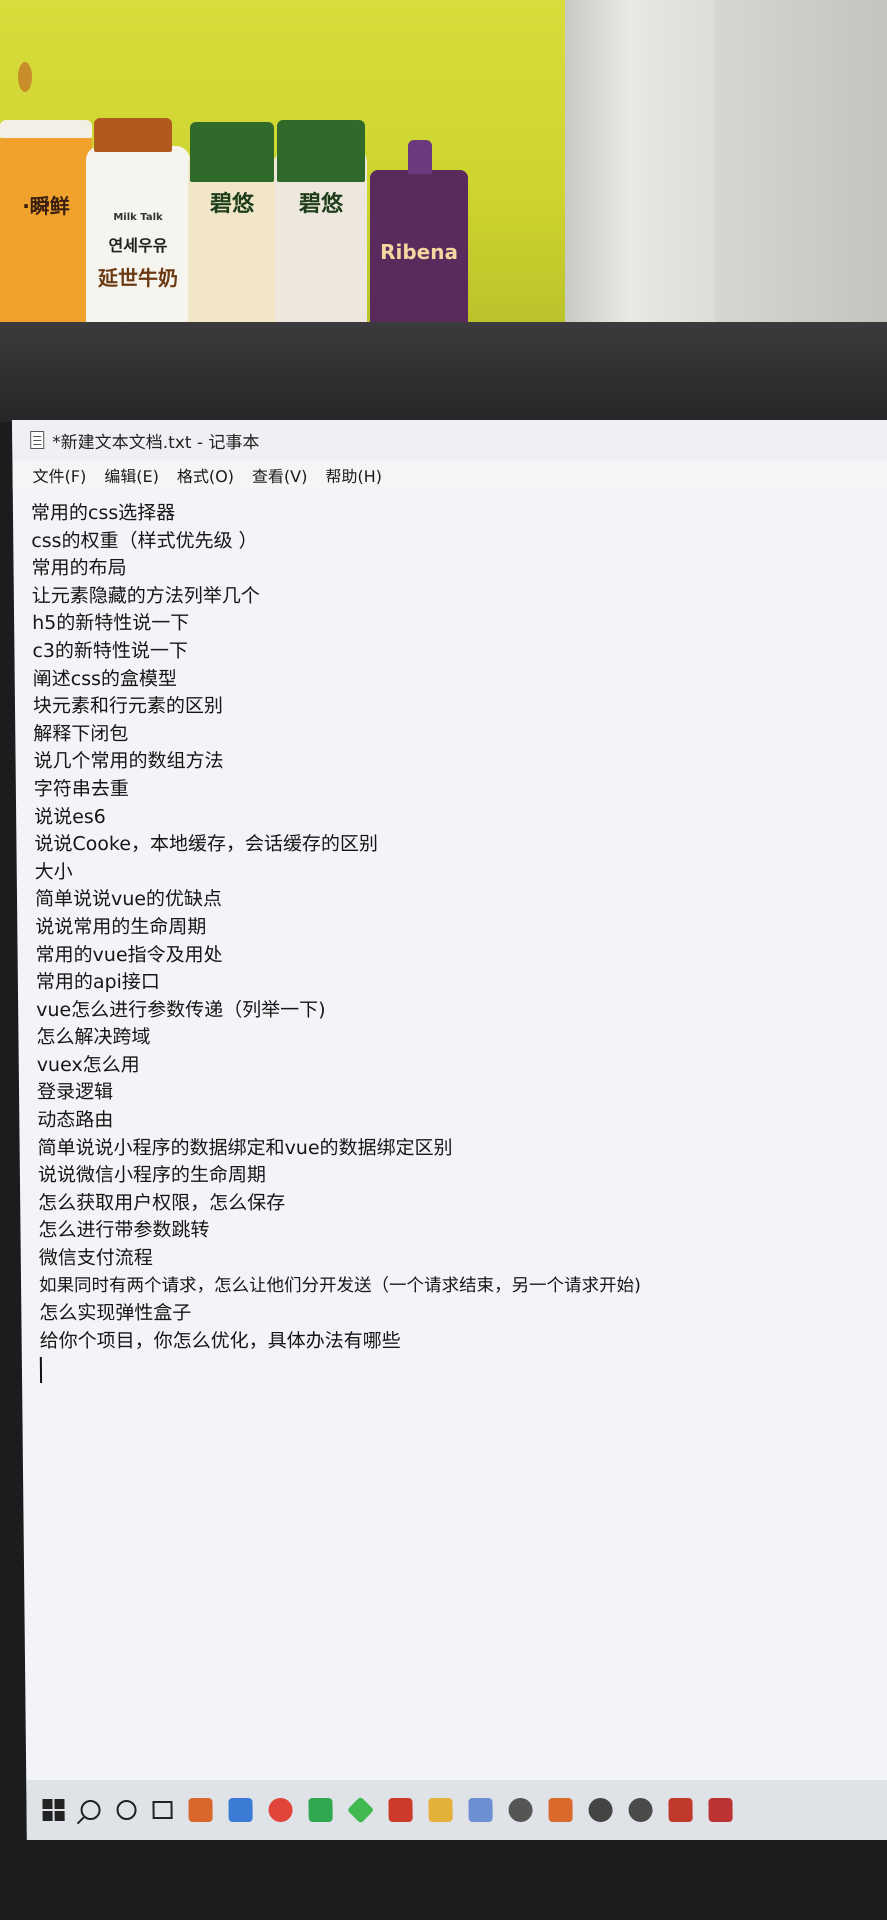 The height and width of the screenshot is (1920, 887). Describe the element at coordinates (520, 1810) in the screenshot. I see `gear-icon` at that location.